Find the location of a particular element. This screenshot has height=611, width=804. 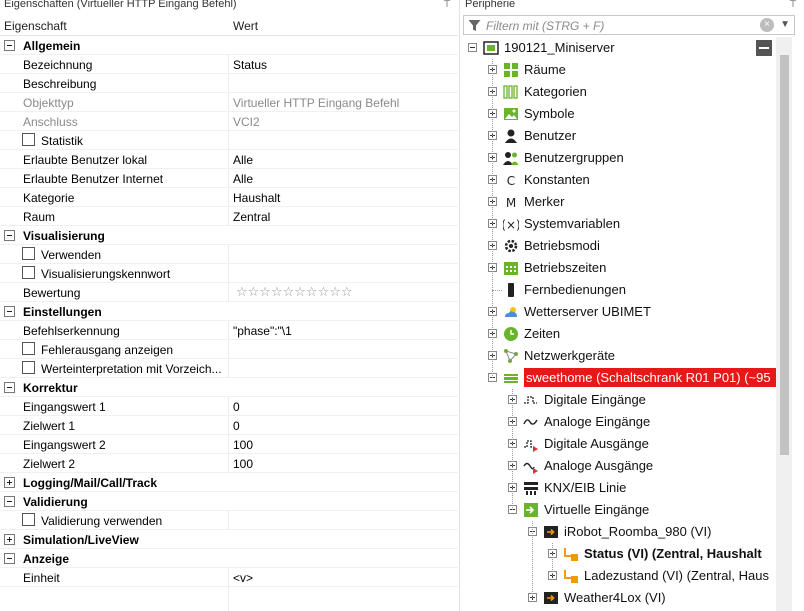

filter-input: Filtern mit (STRG + F) × ▼ is located at coordinates (629, 25).